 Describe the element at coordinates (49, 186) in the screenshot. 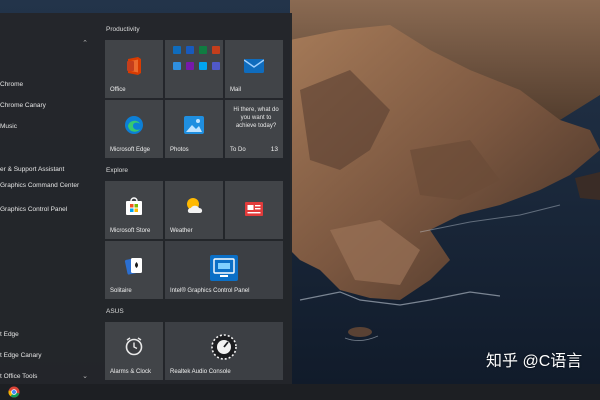

I see `app-list-item-graphics-command-center: Graphics Command Center` at that location.